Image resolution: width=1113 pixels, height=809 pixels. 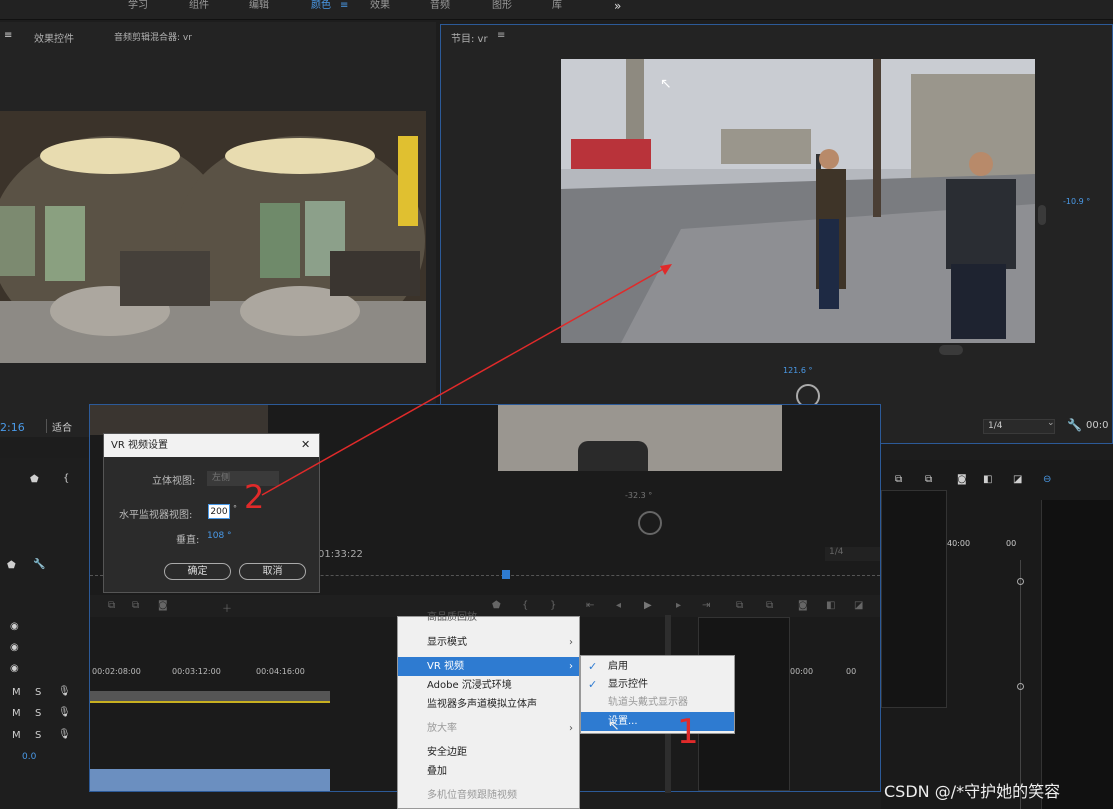 I want to click on annotation-step-1: 1, so click(x=688, y=732).